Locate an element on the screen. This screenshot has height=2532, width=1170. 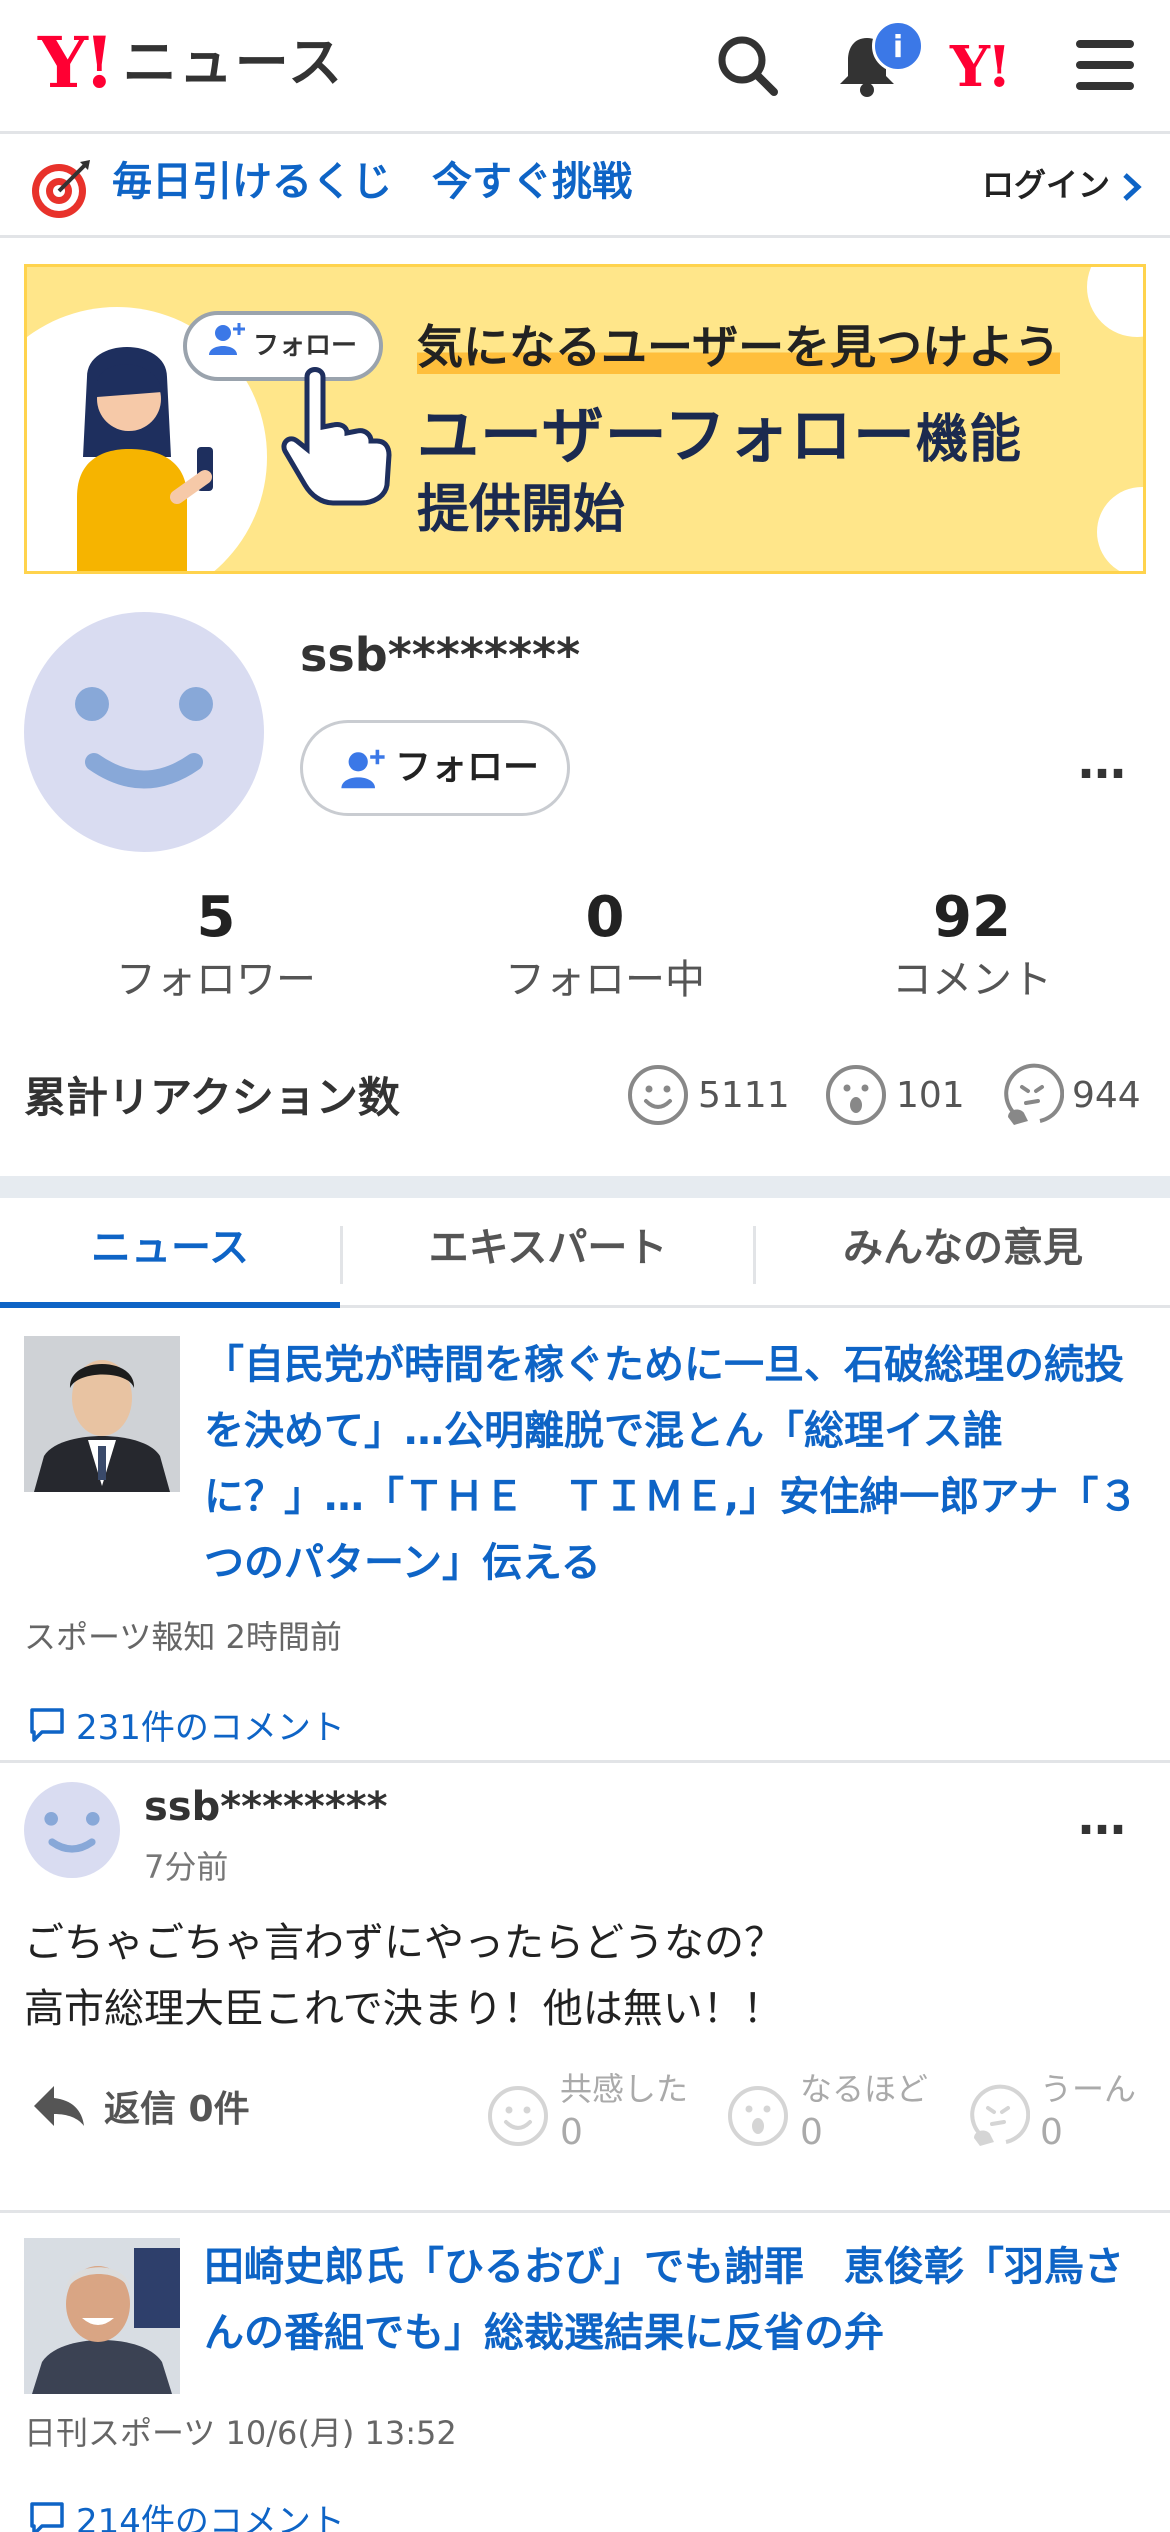
tab-opinions: みんなの意見 is located at coordinates (963, 1253).